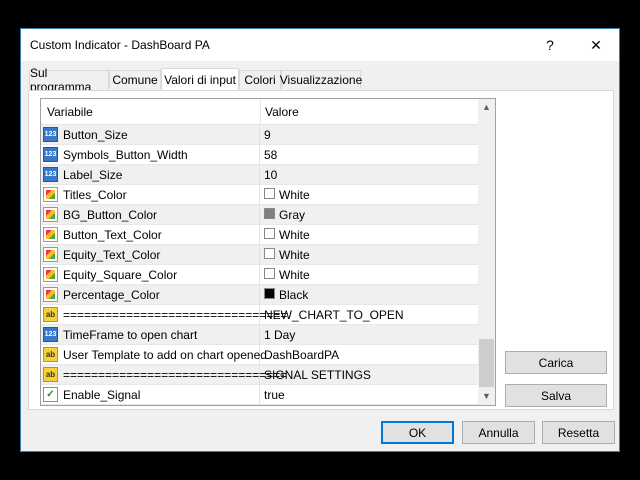 The height and width of the screenshot is (480, 640). I want to click on table-row: Titles_Color White, so click(260, 195).